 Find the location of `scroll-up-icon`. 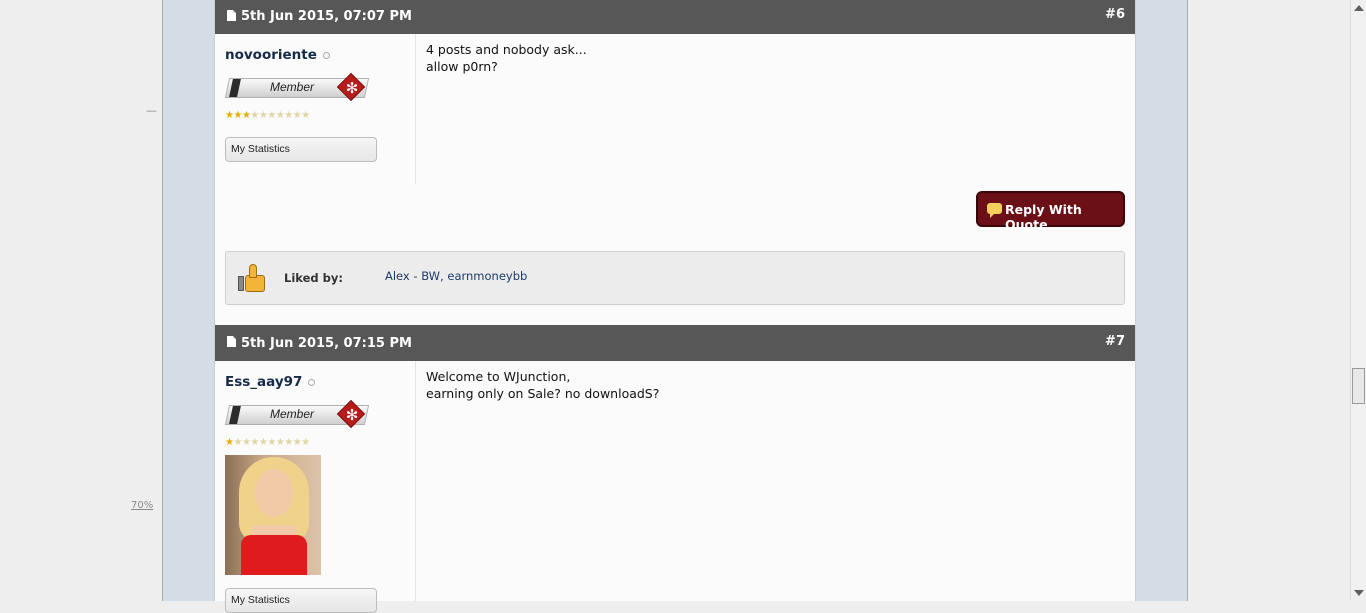

scroll-up-icon is located at coordinates (1359, 8).